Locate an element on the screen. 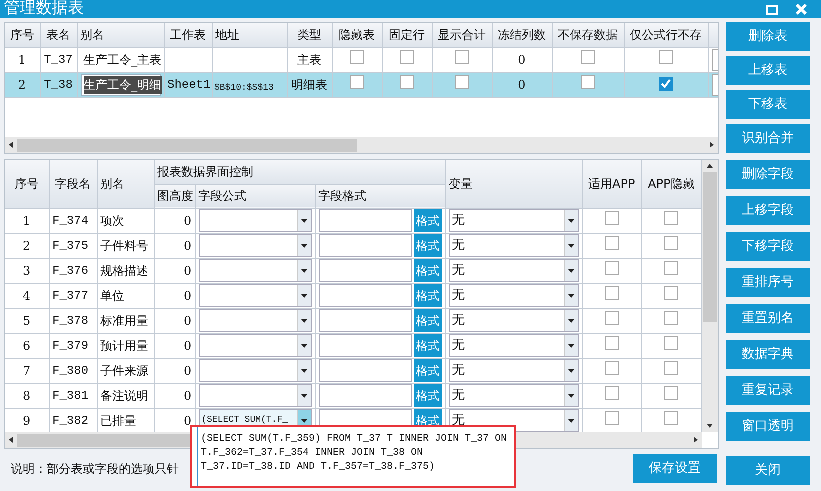 The width and height of the screenshot is (821, 491). table-cell: 8 is located at coordinates (27, 395).